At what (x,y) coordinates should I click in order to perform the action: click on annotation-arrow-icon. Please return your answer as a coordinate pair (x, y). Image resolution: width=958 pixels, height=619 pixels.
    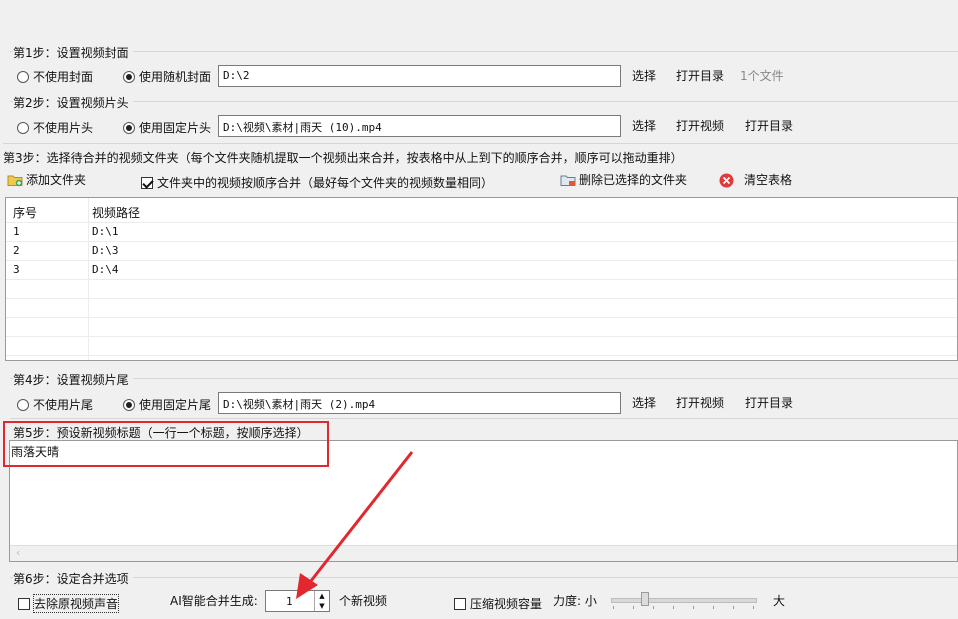
    Looking at the image, I should click on (355, 525).